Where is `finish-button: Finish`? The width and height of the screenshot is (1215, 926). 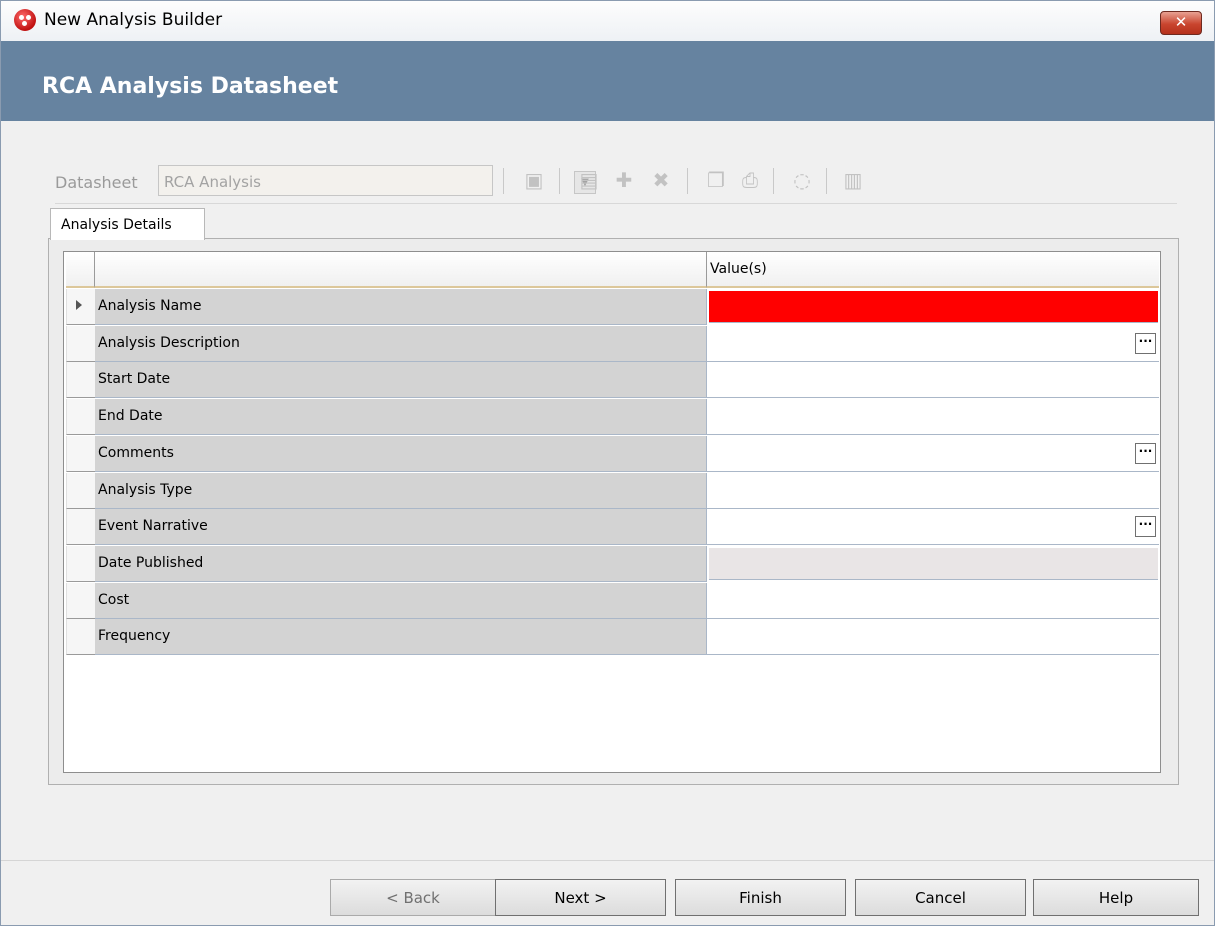 finish-button: Finish is located at coordinates (760, 897).